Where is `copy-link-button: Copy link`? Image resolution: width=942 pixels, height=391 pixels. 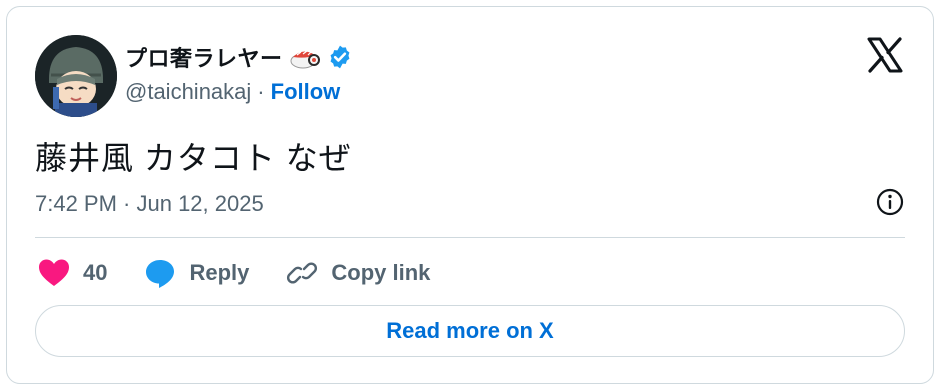 copy-link-button: Copy link is located at coordinates (357, 273).